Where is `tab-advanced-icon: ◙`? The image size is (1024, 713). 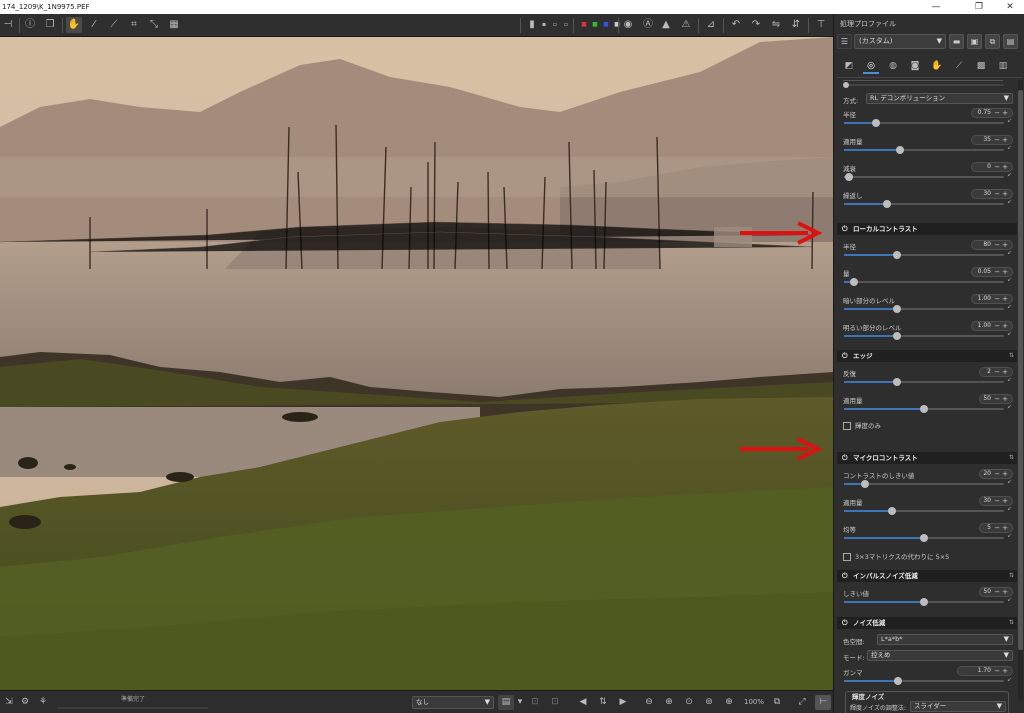 tab-advanced-icon: ◙ is located at coordinates (915, 66).